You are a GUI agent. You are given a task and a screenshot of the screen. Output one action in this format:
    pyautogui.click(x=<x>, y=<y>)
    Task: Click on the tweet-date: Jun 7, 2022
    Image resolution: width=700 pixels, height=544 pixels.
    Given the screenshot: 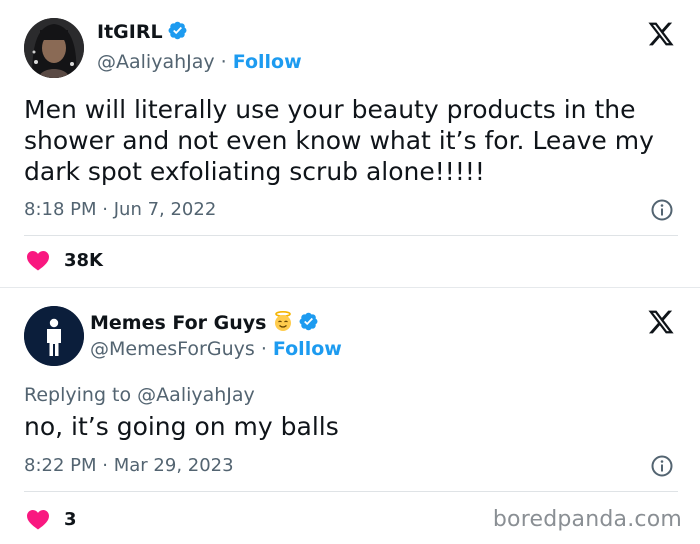 What is the action you would take?
    pyautogui.click(x=165, y=209)
    